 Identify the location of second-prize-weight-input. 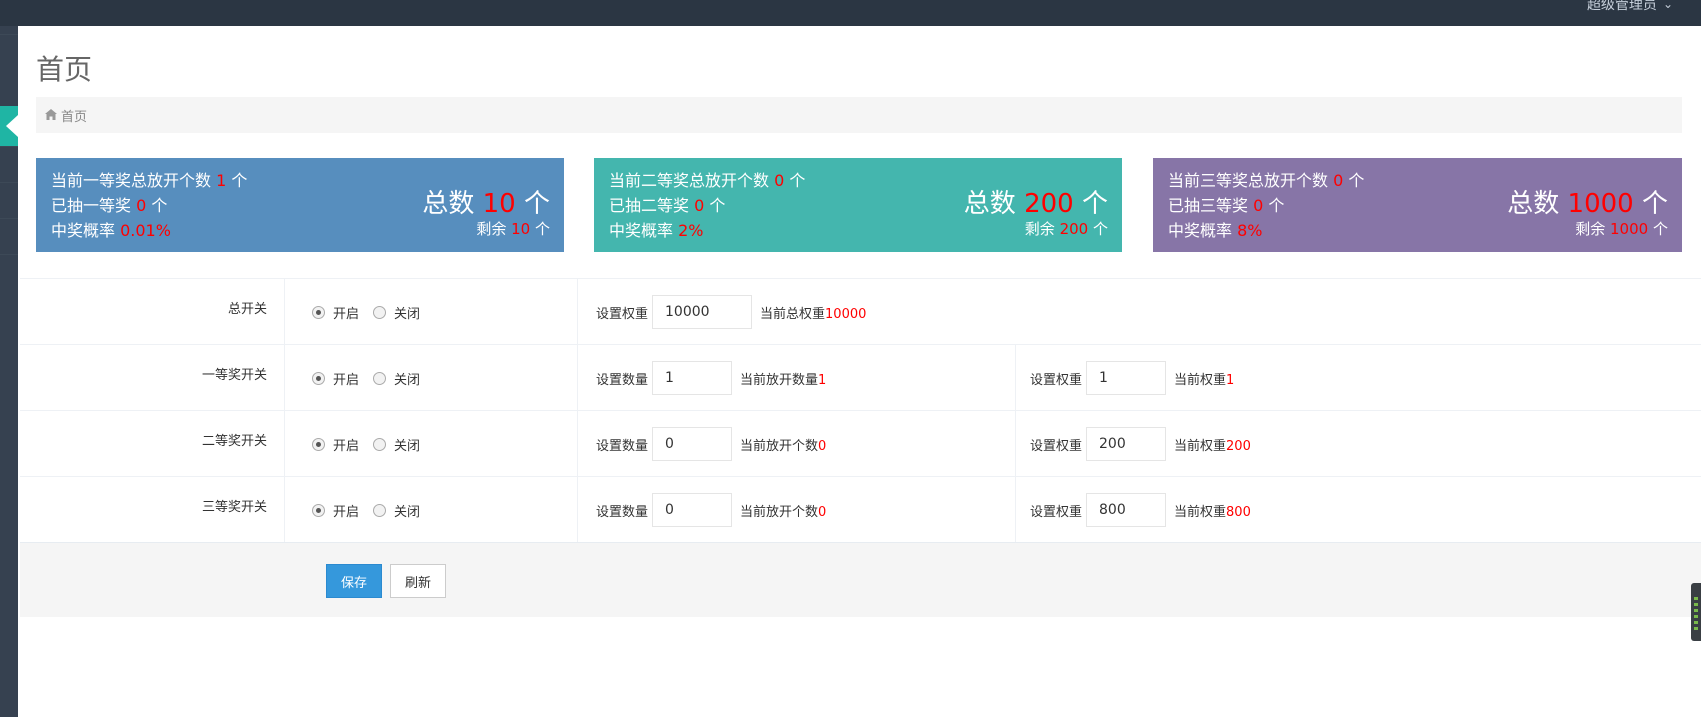
(1126, 444).